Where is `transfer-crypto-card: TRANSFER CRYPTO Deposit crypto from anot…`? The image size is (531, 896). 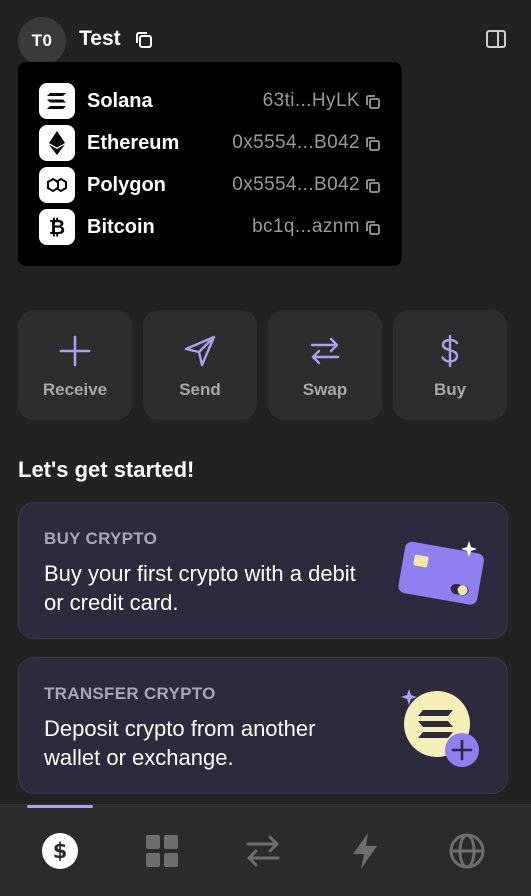 transfer-crypto-card: TRANSFER CRYPTO Deposit crypto from anot… is located at coordinates (263, 725).